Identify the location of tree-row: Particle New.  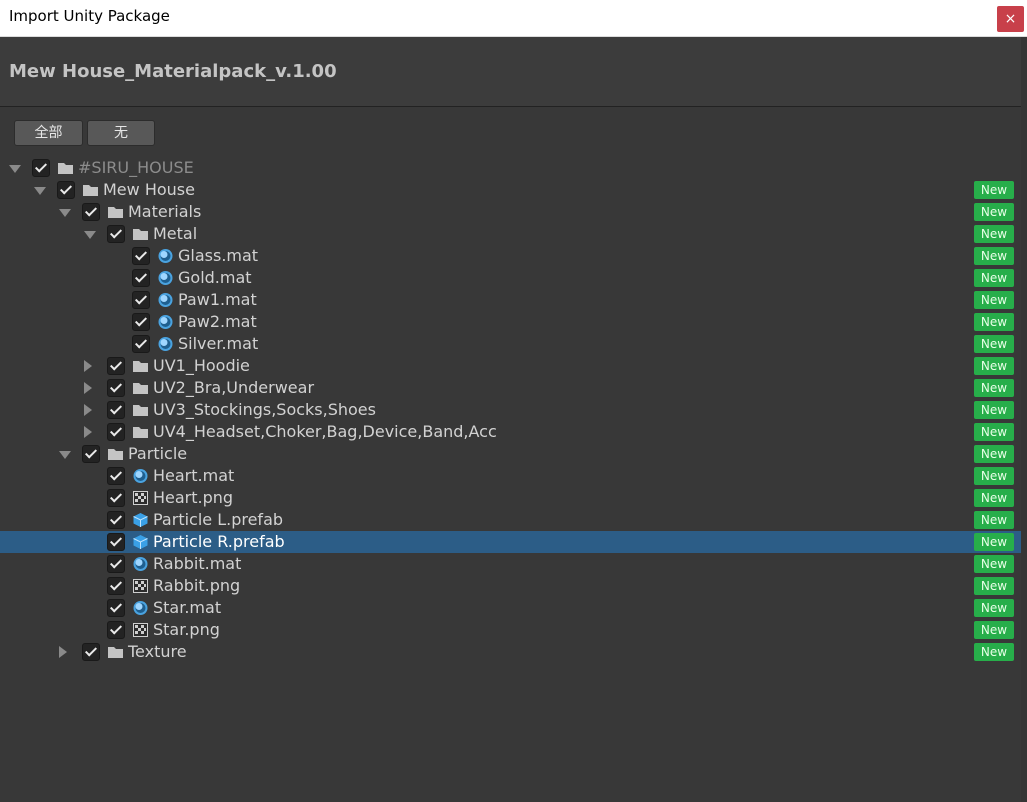
(510, 454).